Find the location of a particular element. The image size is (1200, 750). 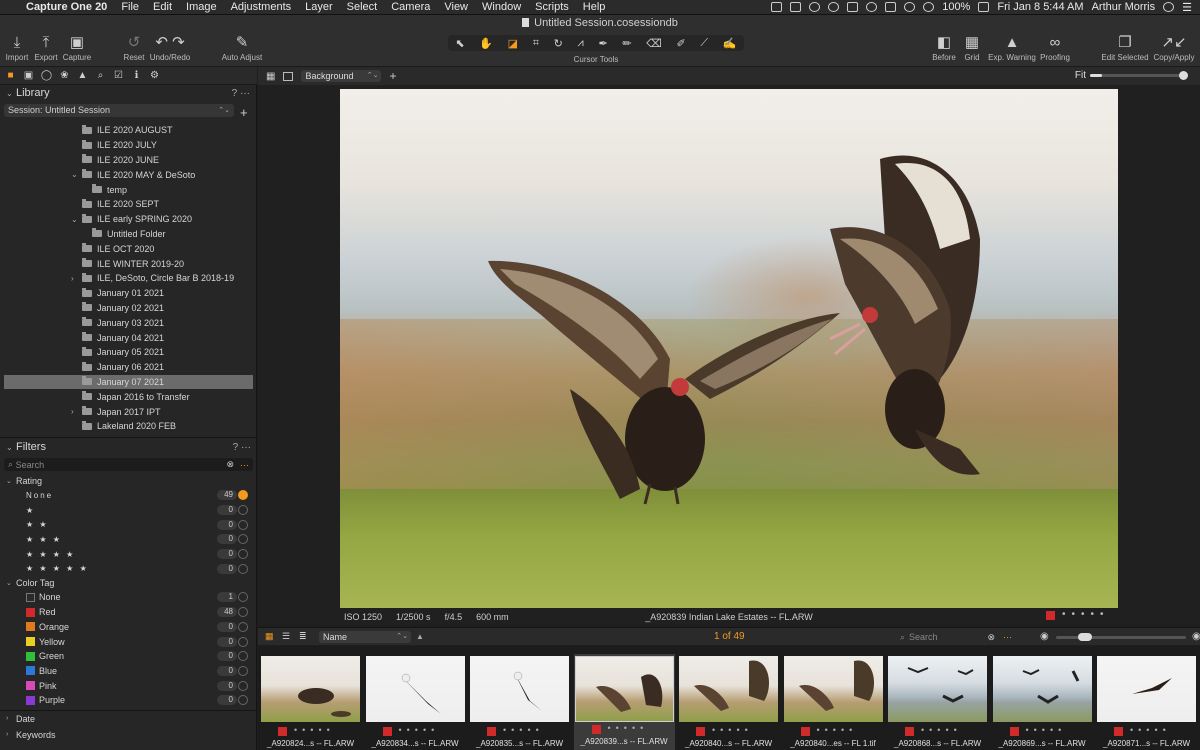

menu-select: Select is located at coordinates (362, 7).